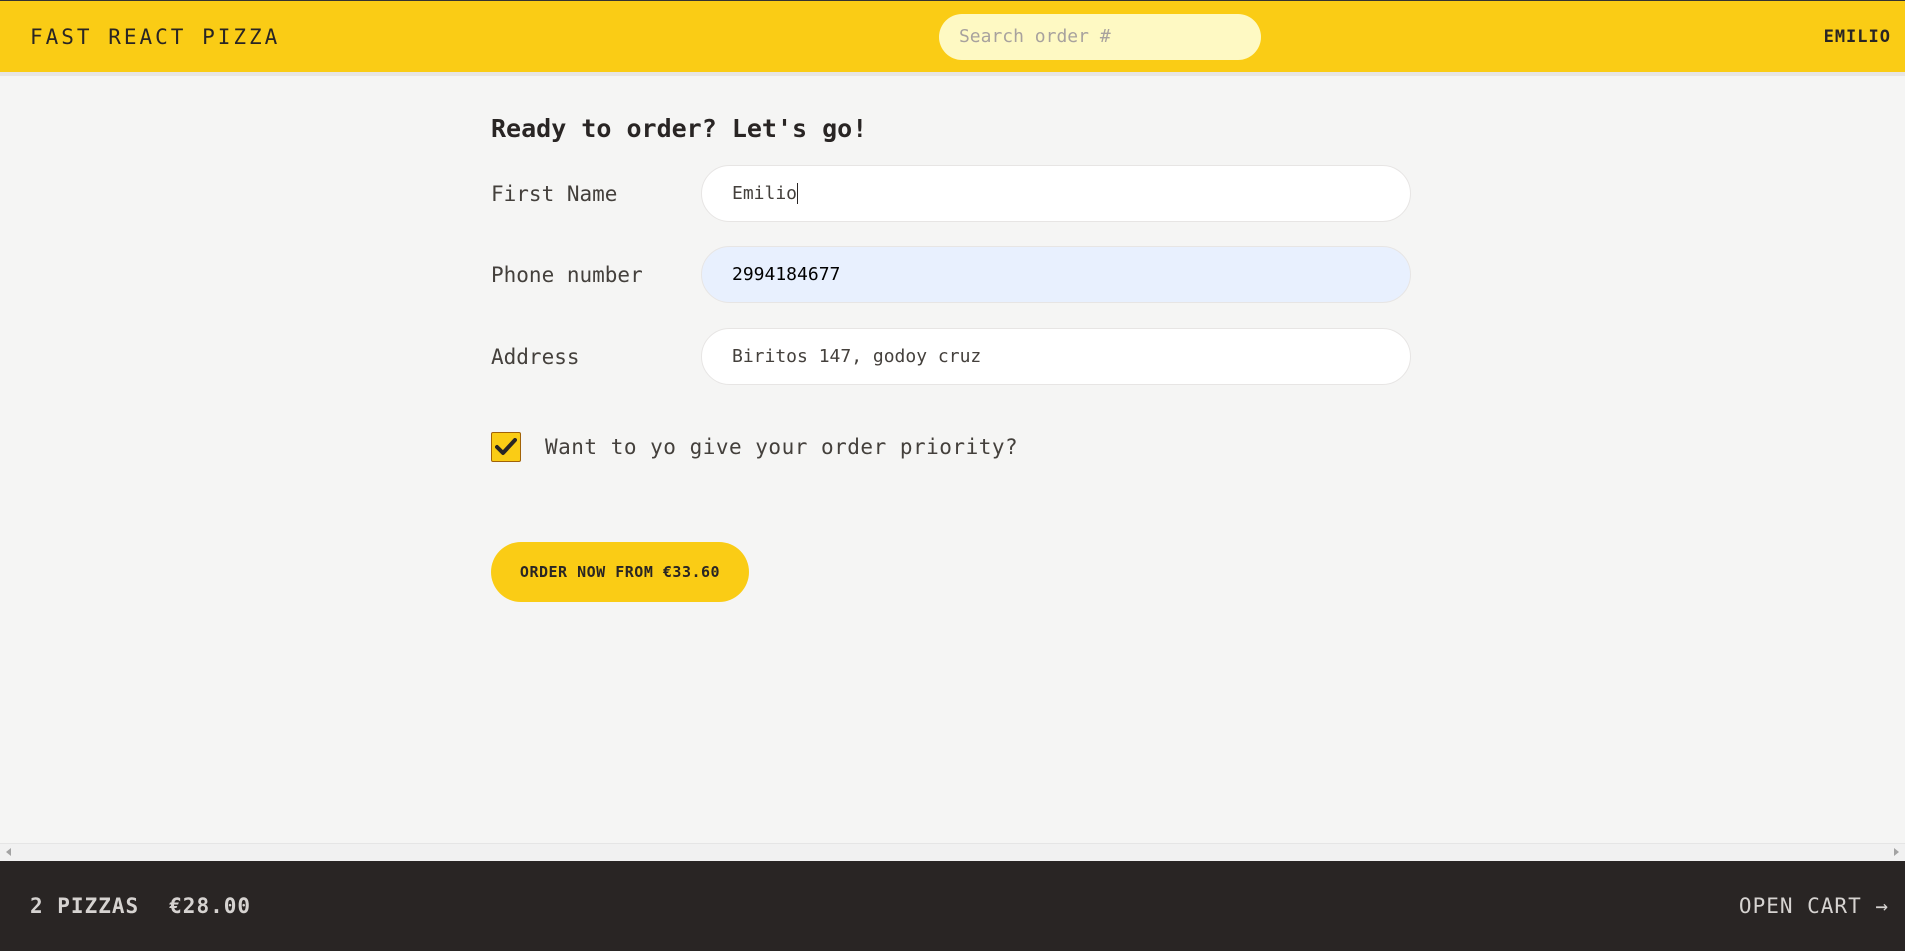  I want to click on phone-label: Phone number, so click(567, 274).